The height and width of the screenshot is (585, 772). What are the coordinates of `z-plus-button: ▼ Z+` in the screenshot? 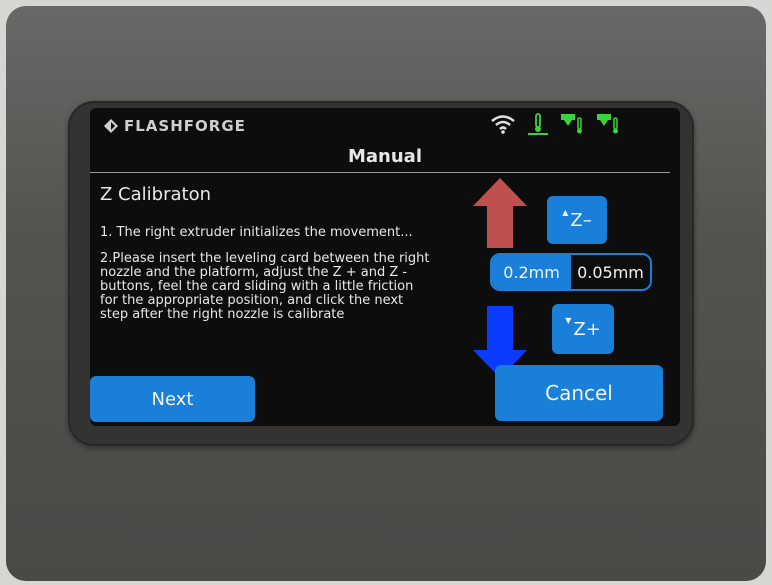 It's located at (583, 329).